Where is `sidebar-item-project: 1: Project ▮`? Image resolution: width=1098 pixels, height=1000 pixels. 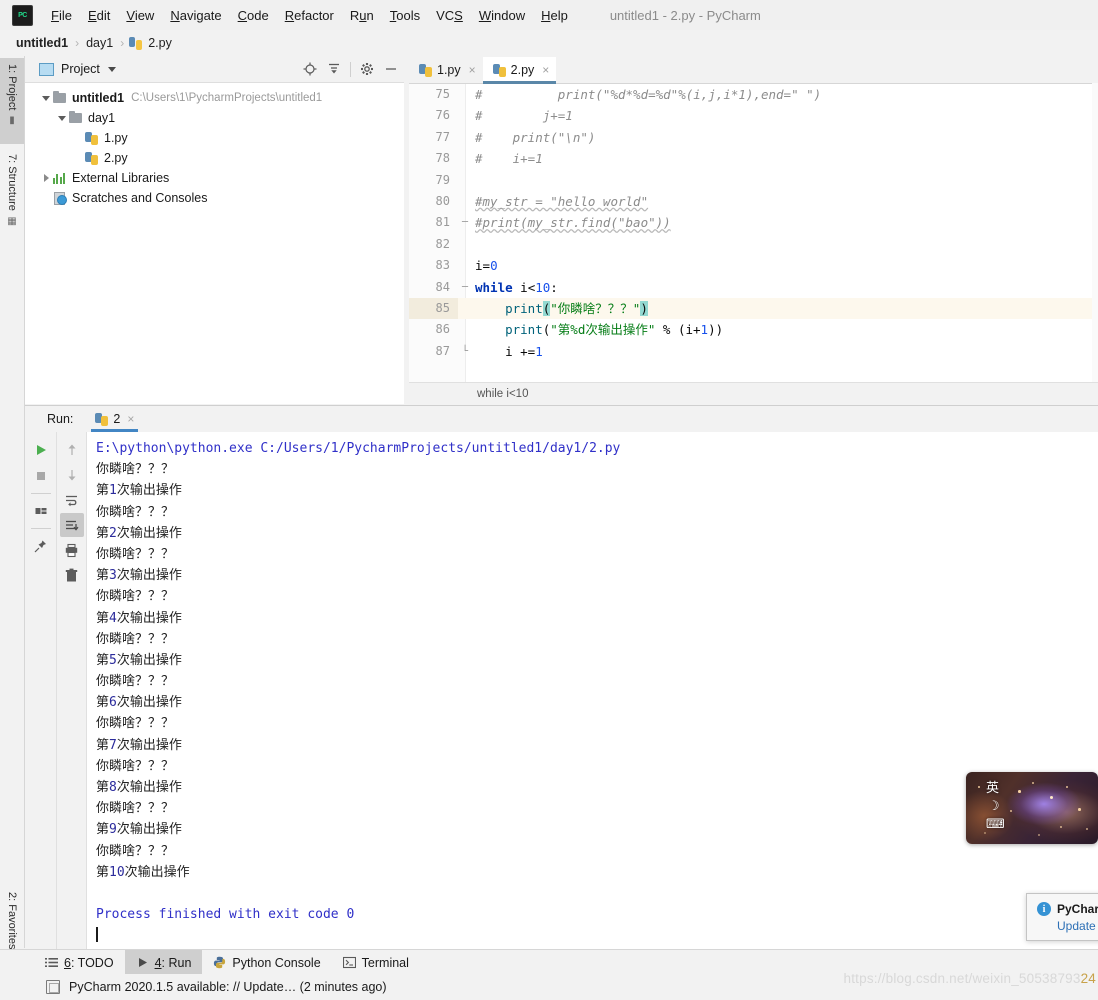 sidebar-item-project: 1: Project ▮ is located at coordinates (12, 101).